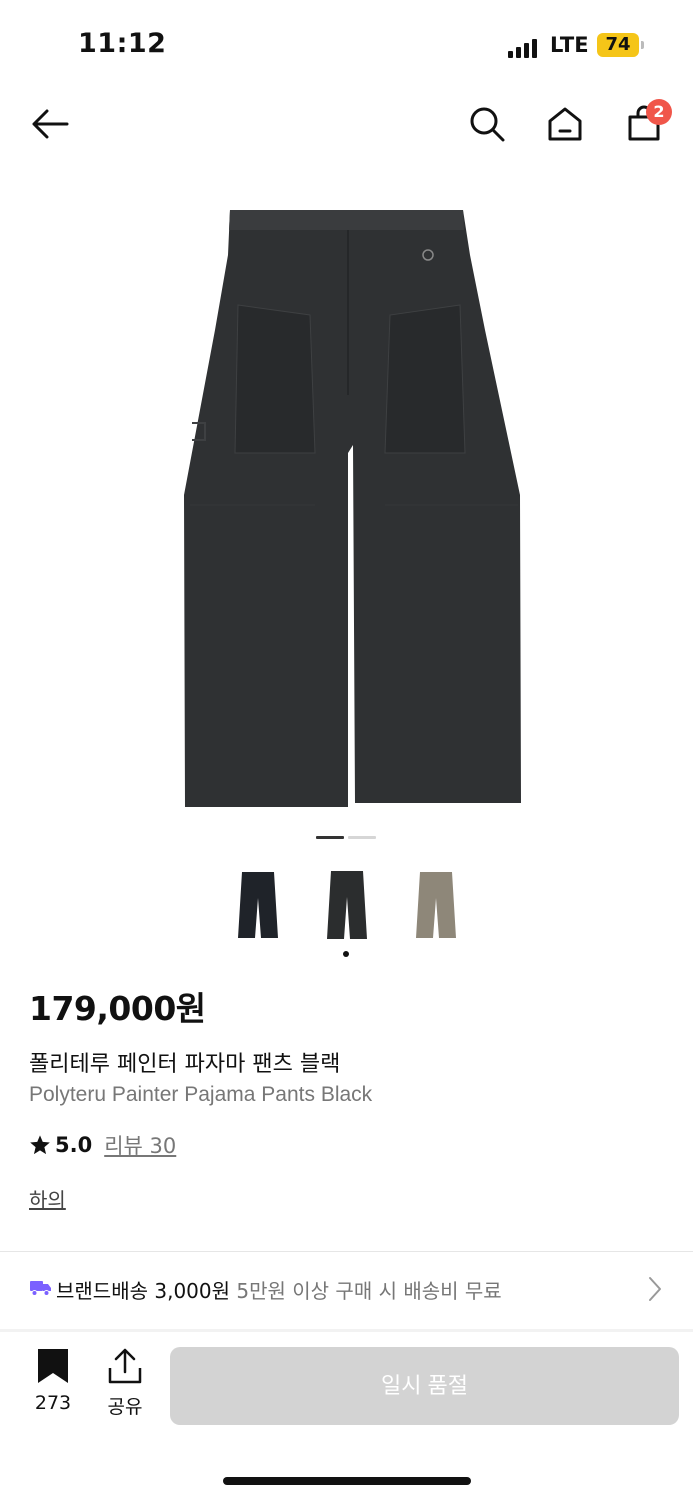 Image resolution: width=693 pixels, height=1500 pixels. I want to click on selected-swatch-indicator, so click(346, 954).